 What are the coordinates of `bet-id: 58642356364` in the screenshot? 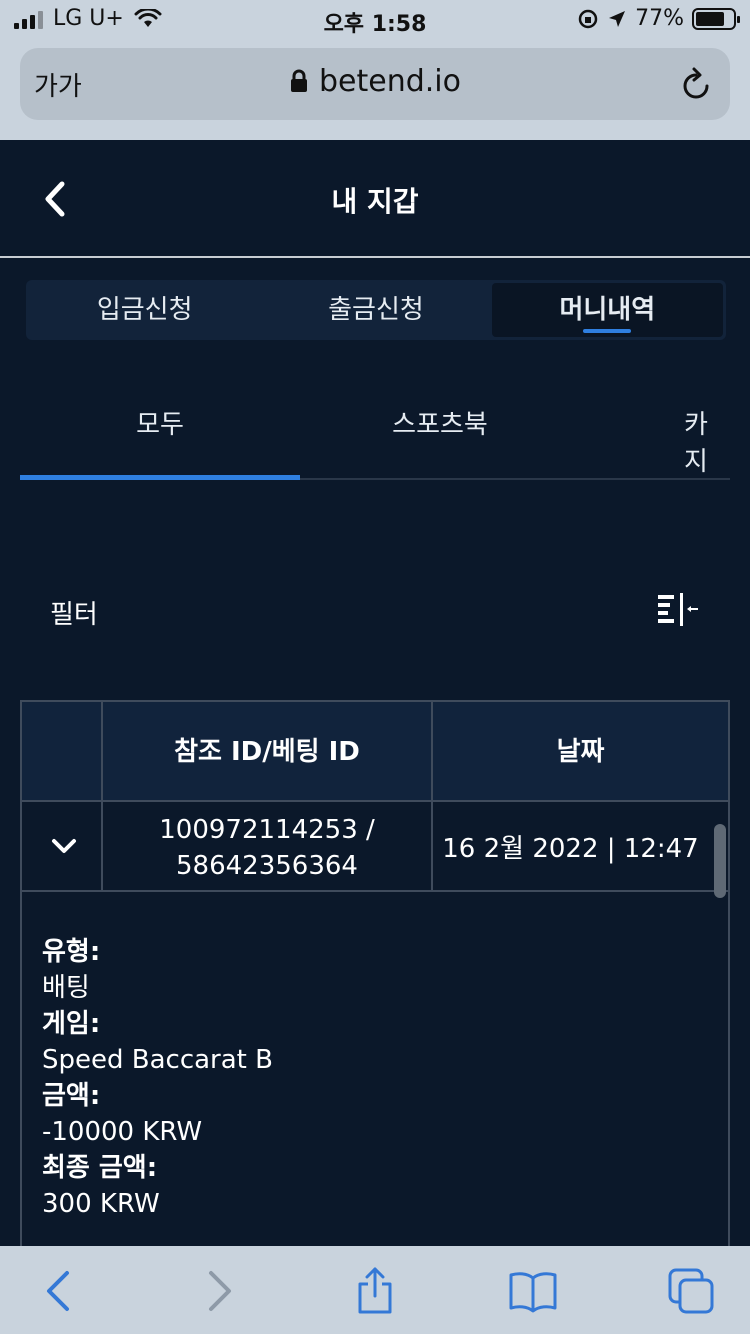 It's located at (267, 866).